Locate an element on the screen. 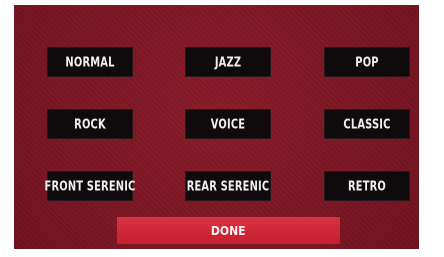 The height and width of the screenshot is (257, 444). preset-button-jazz: JAZZ is located at coordinates (228, 62).